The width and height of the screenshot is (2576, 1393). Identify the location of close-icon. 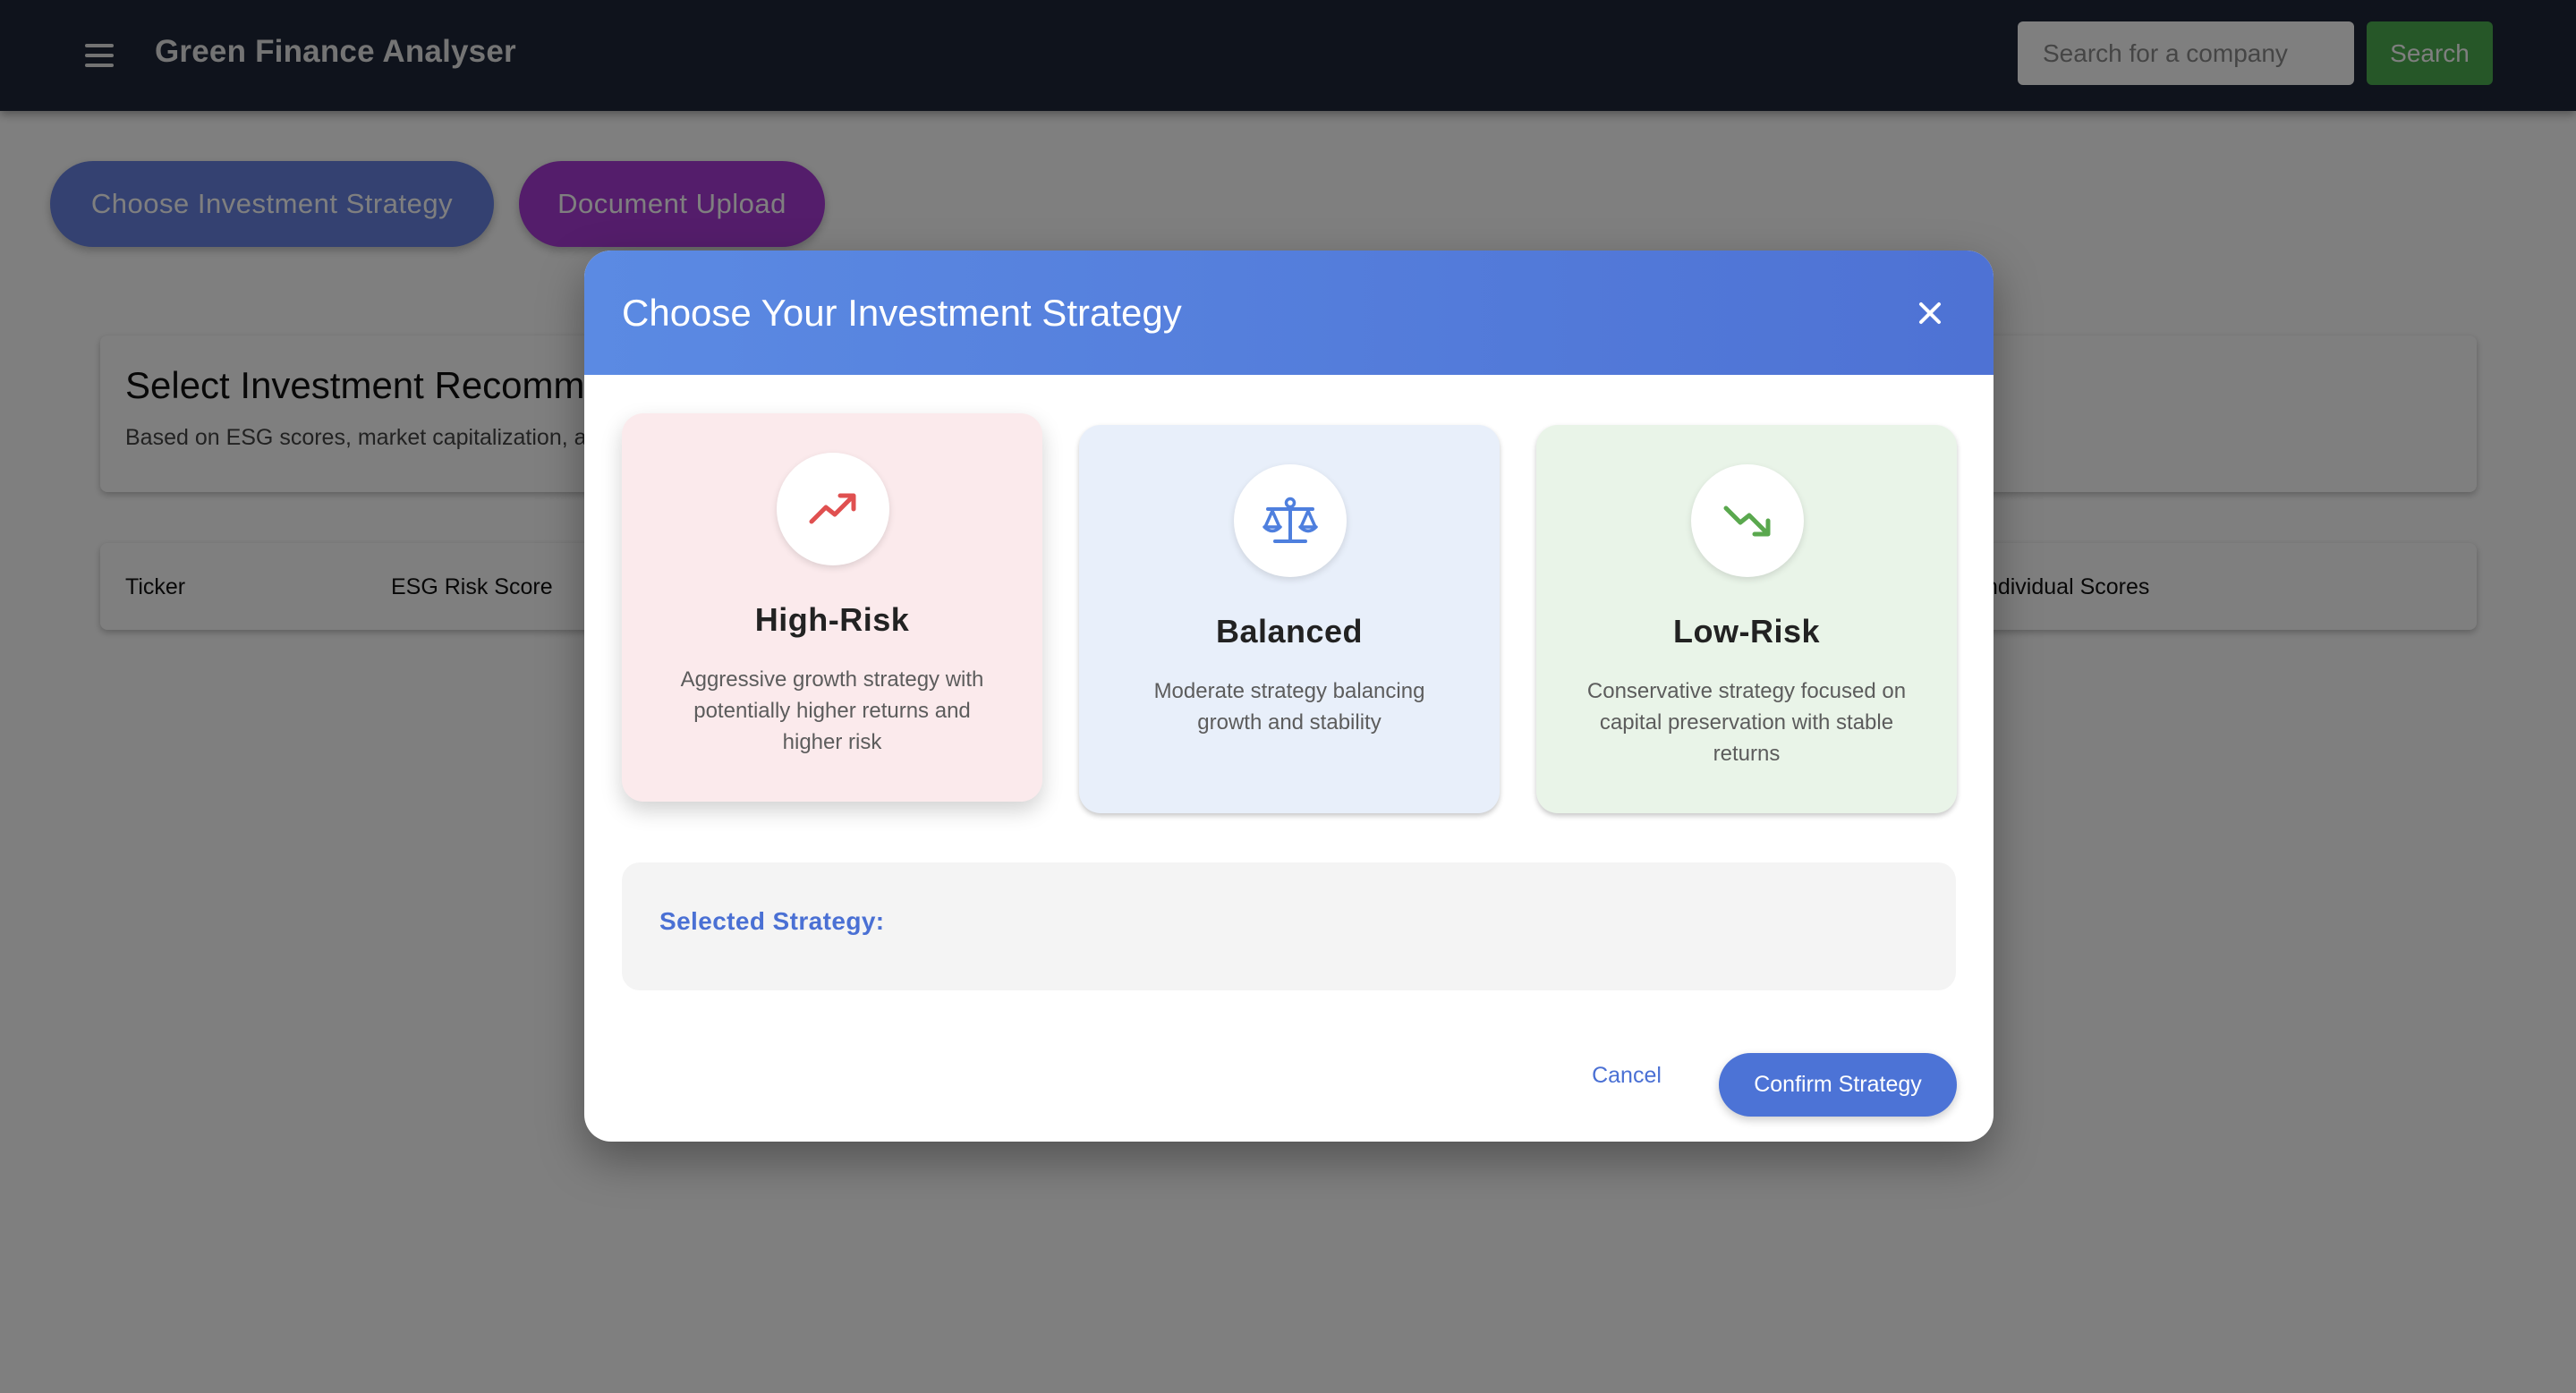
(1930, 313).